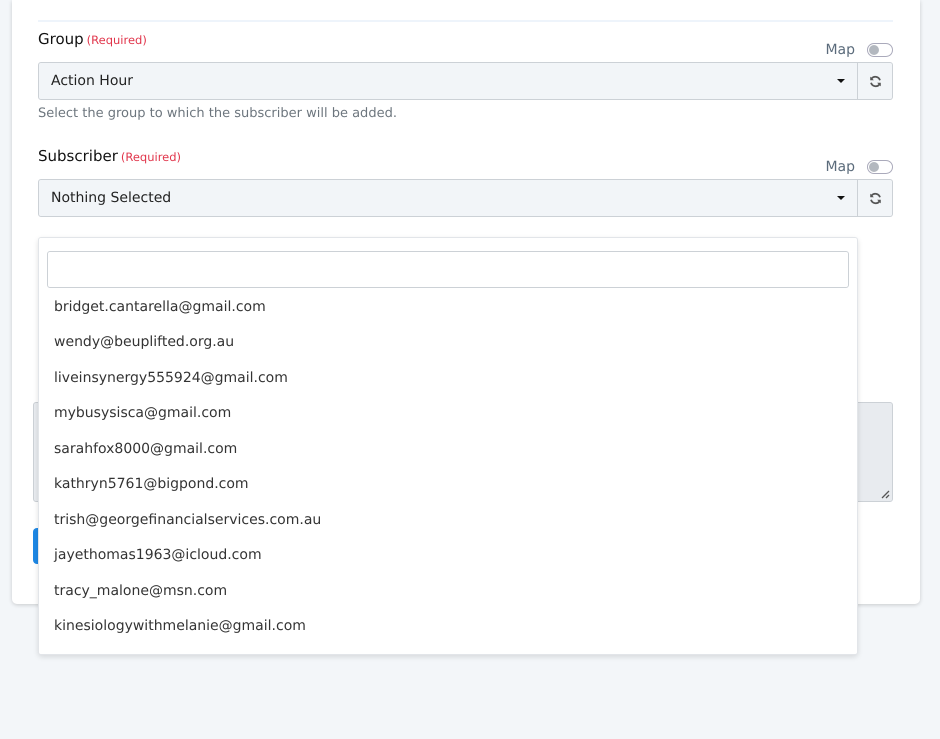 The height and width of the screenshot is (739, 940). I want to click on help-text: Select the group to which the subscriber will be added., so click(218, 113).